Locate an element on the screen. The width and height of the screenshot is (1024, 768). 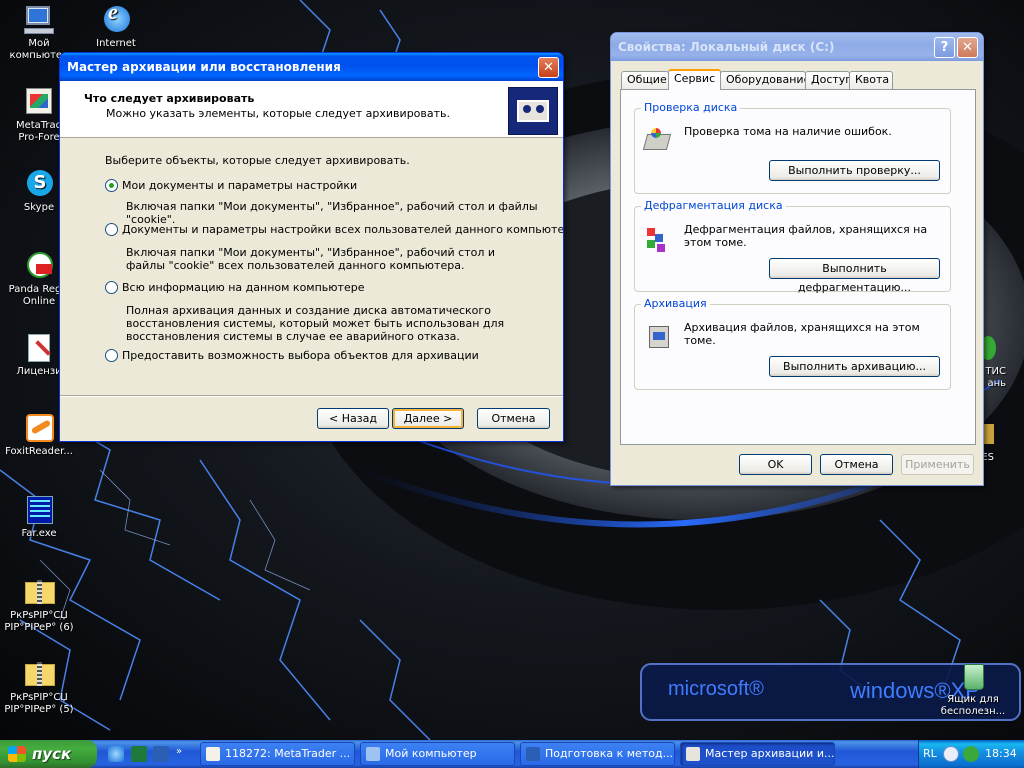
desktop-icon-label: PкPsPIP°CЏ PIP°PIPeP° (6) is located at coordinates (39, 621).